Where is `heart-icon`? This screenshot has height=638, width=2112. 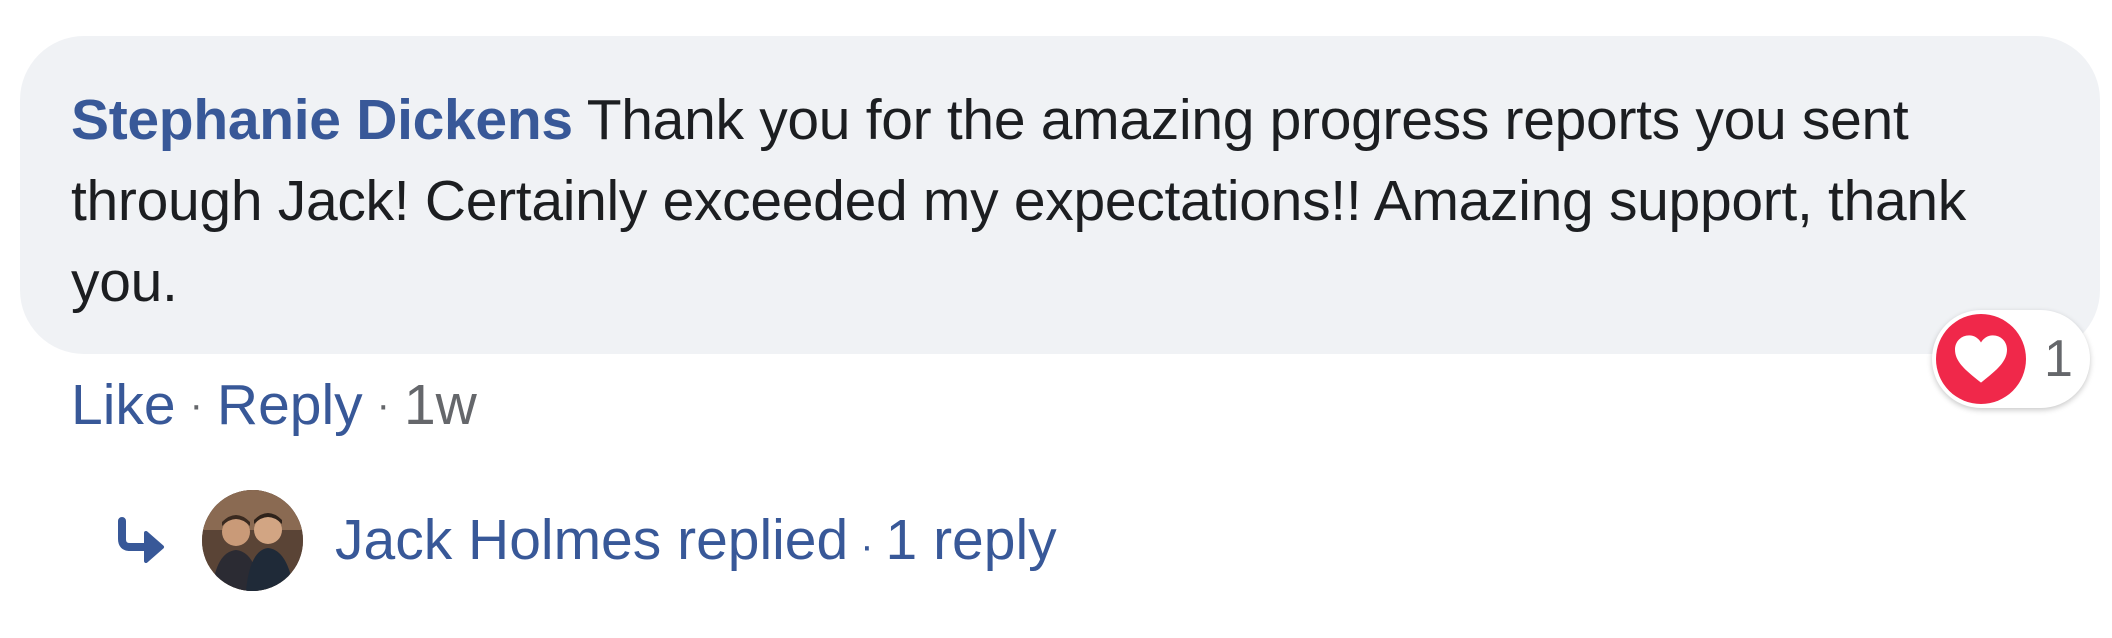 heart-icon is located at coordinates (1981, 359).